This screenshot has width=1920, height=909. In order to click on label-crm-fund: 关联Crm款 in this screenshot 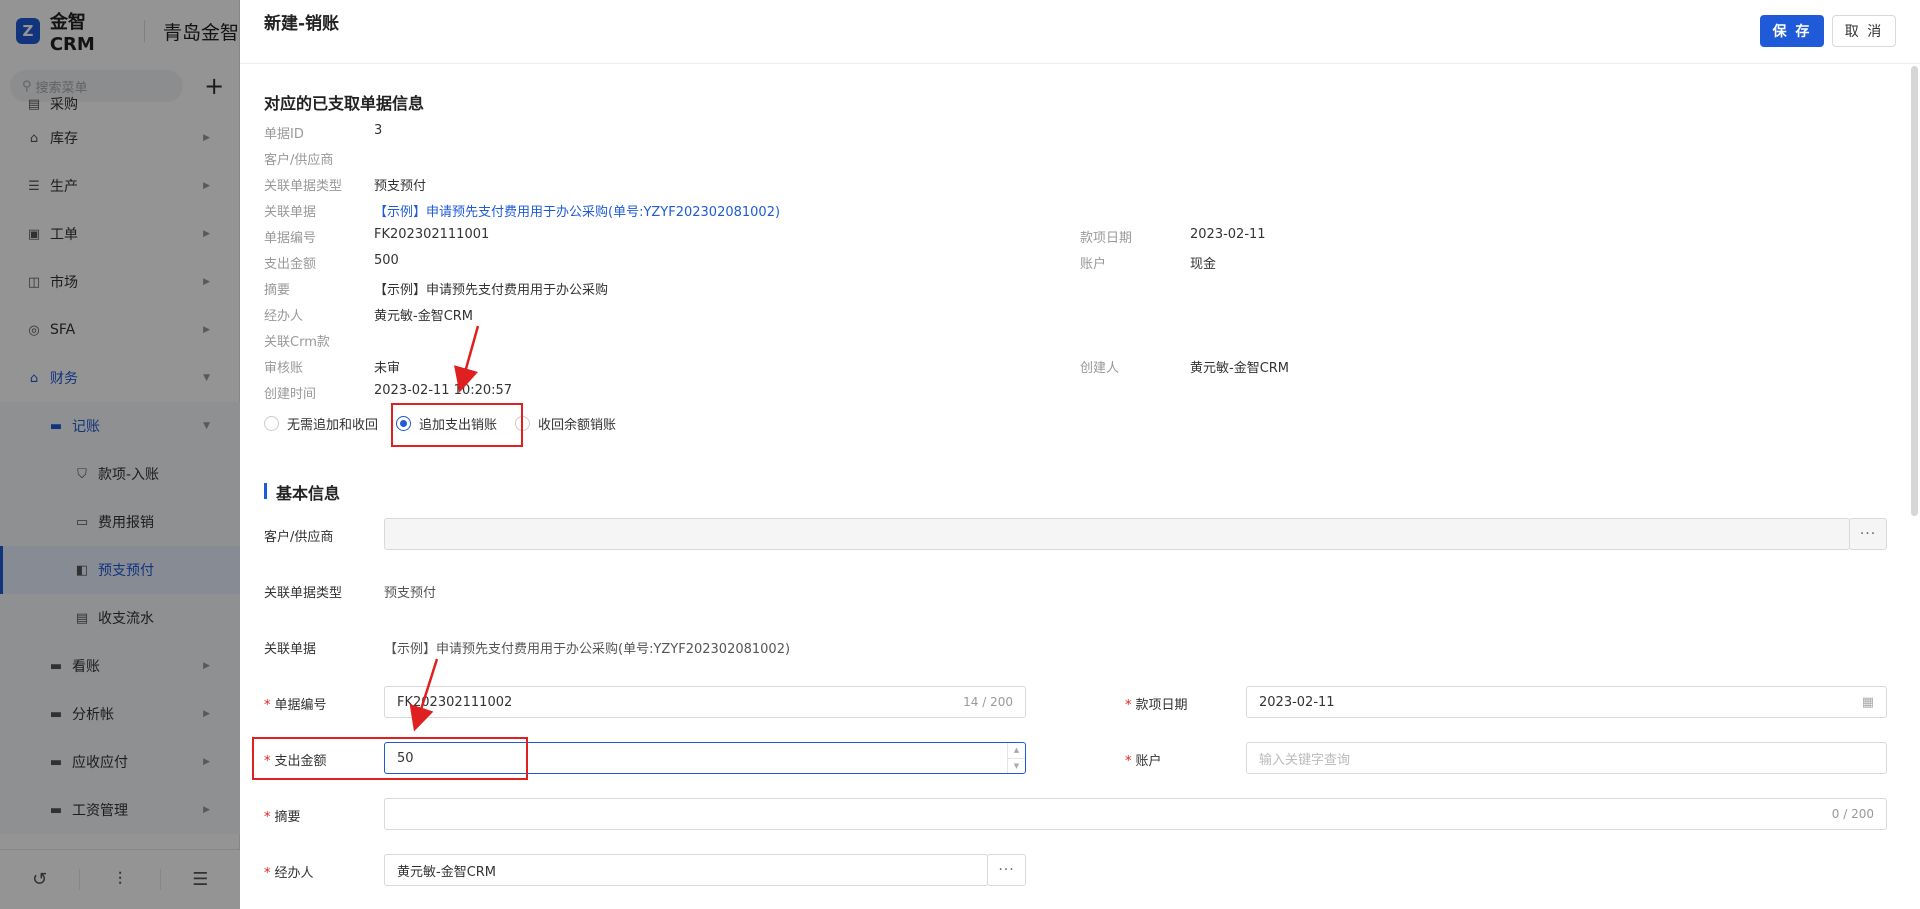, I will do `click(297, 342)`.